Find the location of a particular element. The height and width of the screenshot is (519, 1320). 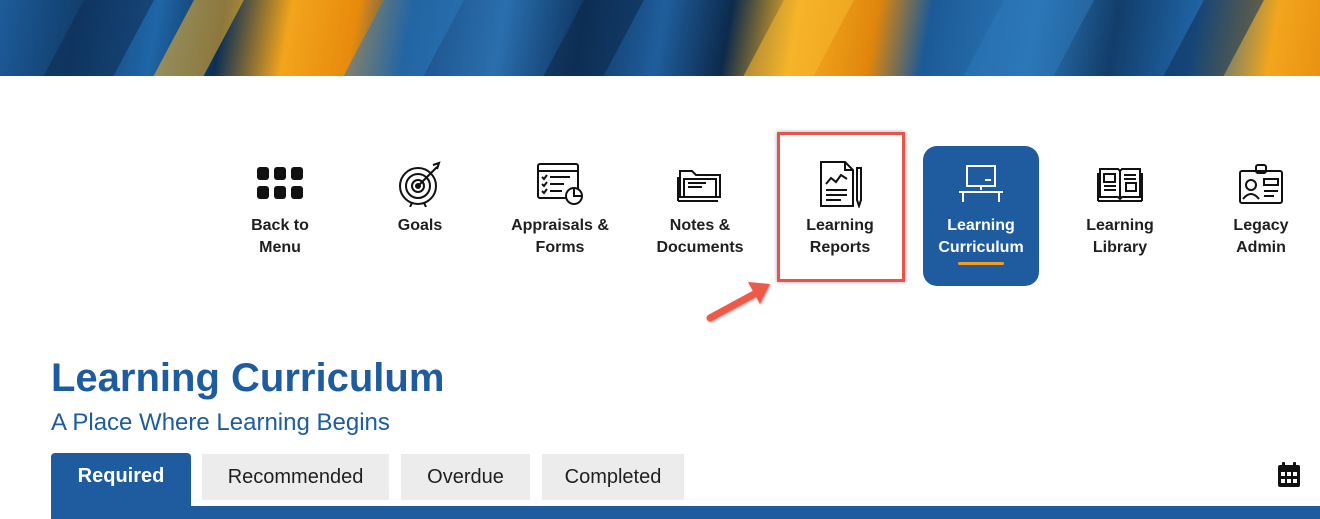

tabs-content-bar is located at coordinates (685, 512).